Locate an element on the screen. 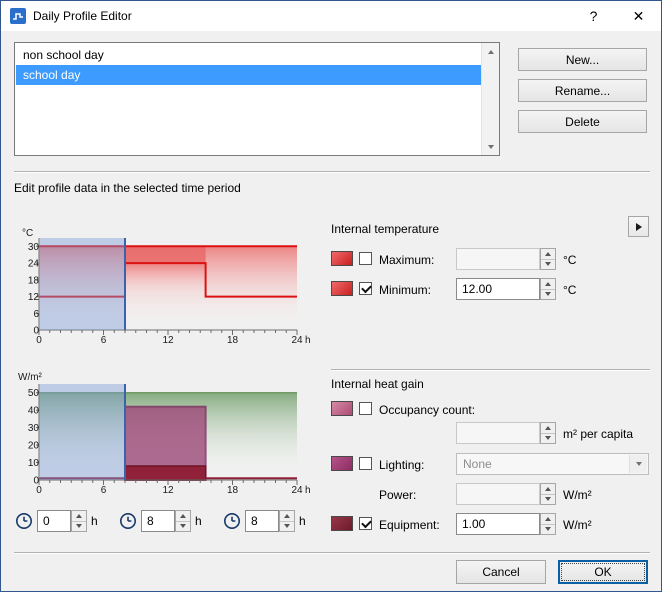 This screenshot has width=662, height=592. period-time-2-unit: h is located at coordinates (198, 521).